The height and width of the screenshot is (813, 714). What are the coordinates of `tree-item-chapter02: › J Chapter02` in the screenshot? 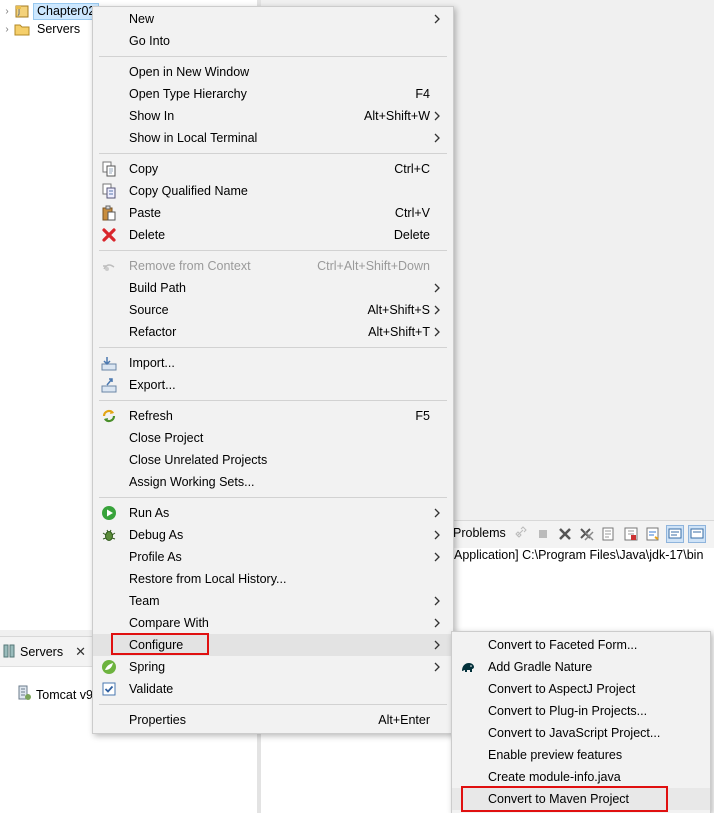 It's located at (50, 11).